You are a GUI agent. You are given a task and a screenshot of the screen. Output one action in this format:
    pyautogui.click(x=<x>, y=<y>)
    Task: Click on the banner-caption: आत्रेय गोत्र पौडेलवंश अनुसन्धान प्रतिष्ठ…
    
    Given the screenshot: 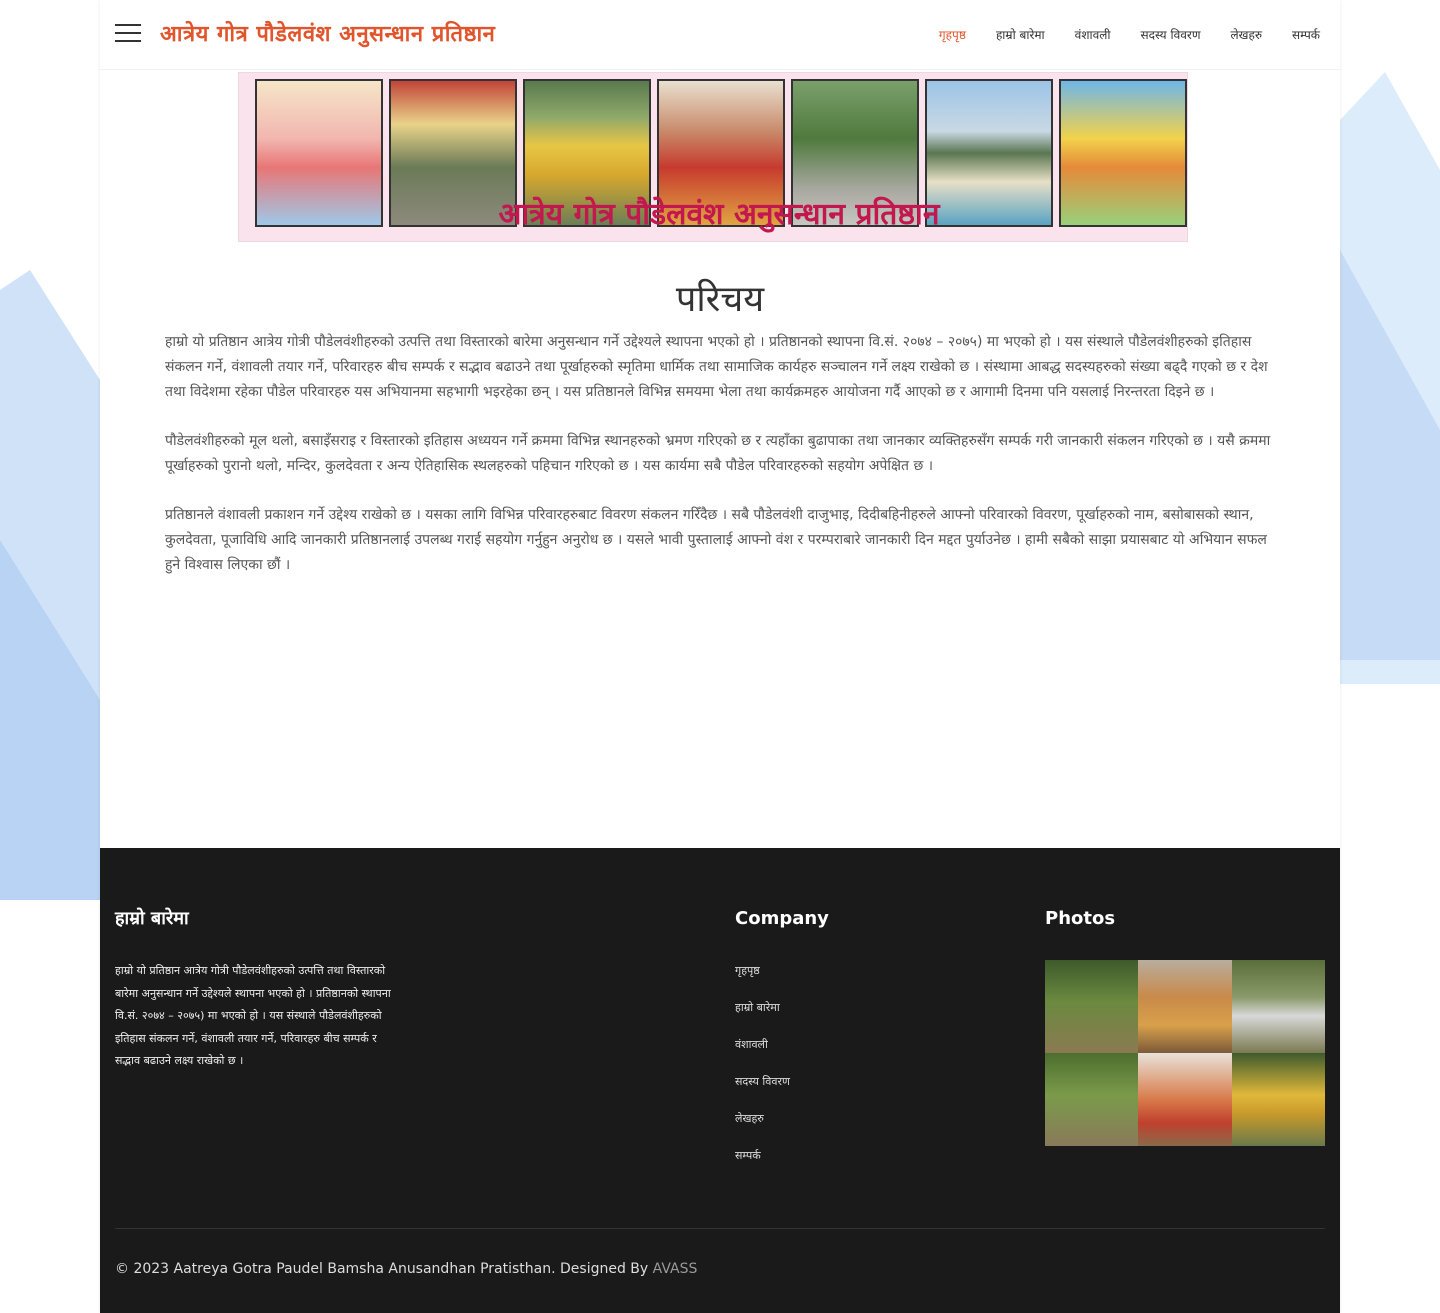 What is the action you would take?
    pyautogui.click(x=719, y=214)
    